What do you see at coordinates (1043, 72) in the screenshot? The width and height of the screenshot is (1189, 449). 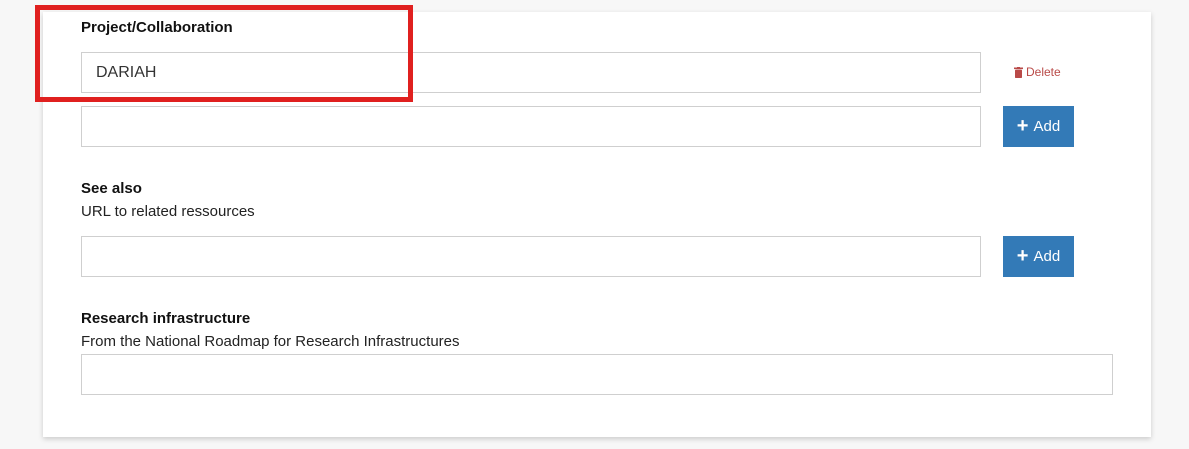 I see `delete-label: Delete` at bounding box center [1043, 72].